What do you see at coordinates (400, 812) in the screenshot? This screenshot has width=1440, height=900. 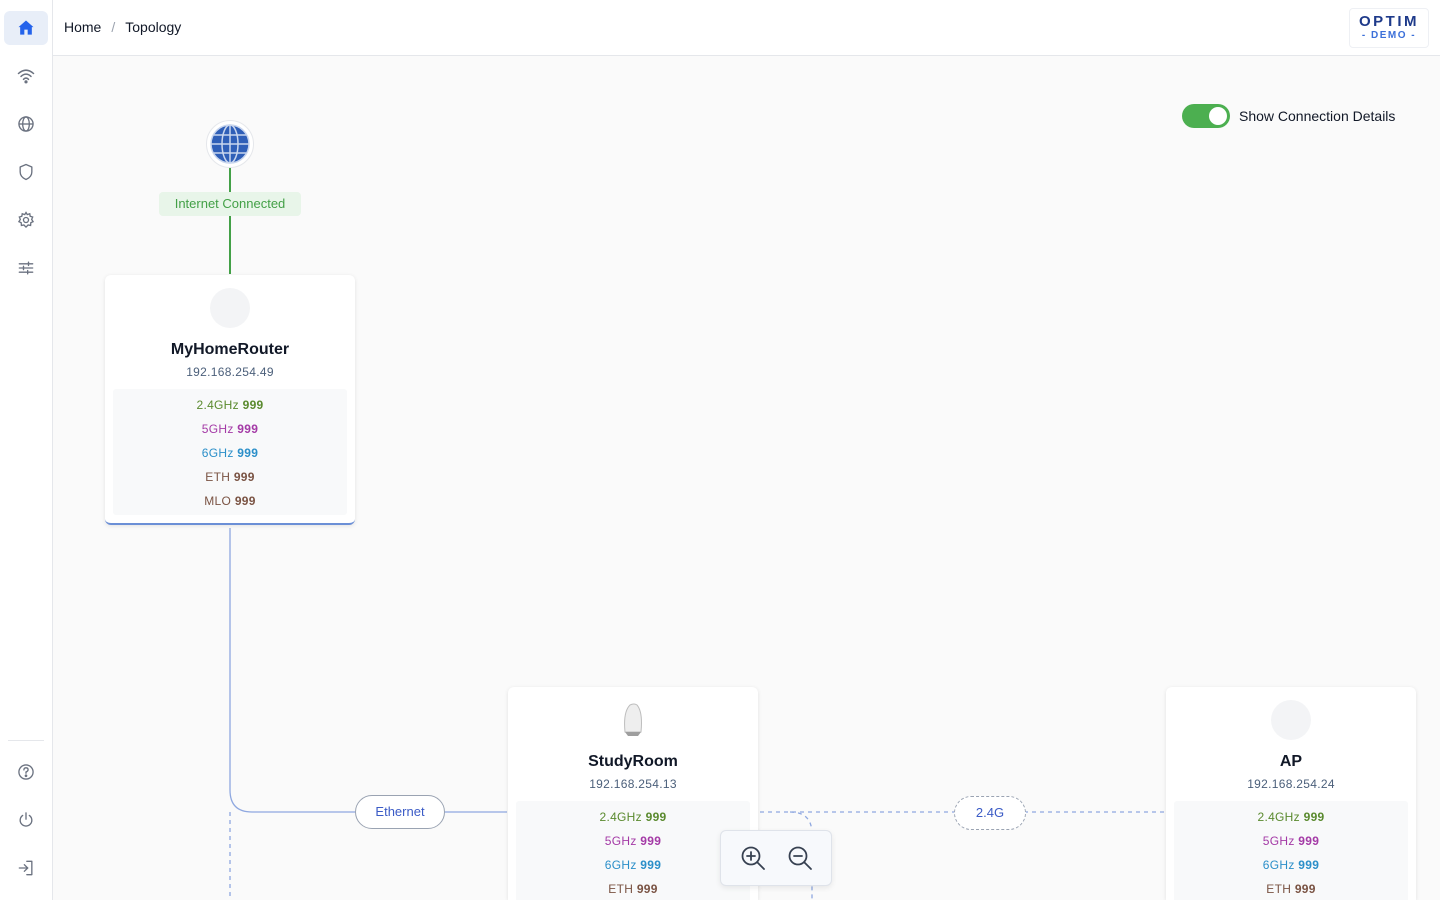 I see `edge-label-ethernet: Ethernet` at bounding box center [400, 812].